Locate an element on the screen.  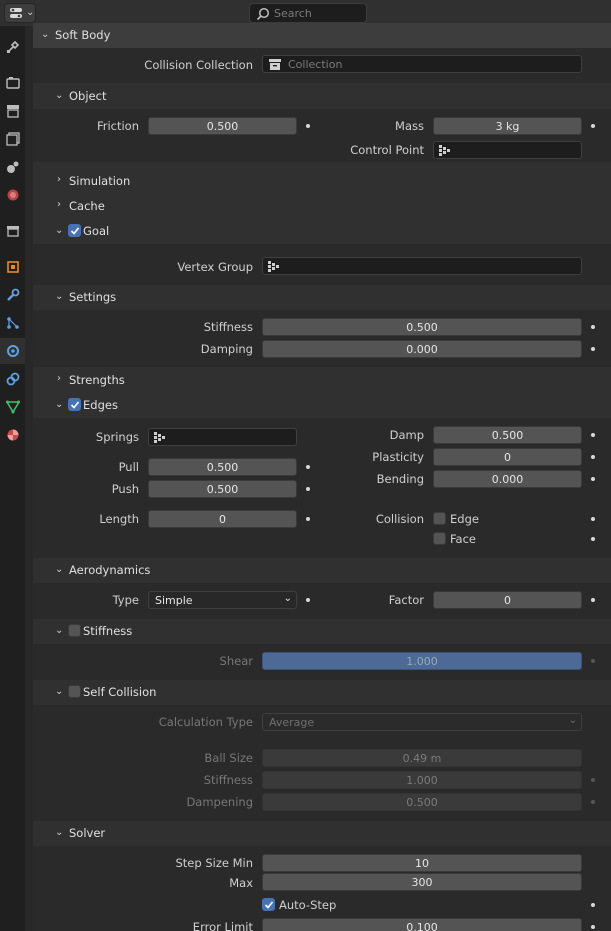
tab-data is located at coordinates (12, 407).